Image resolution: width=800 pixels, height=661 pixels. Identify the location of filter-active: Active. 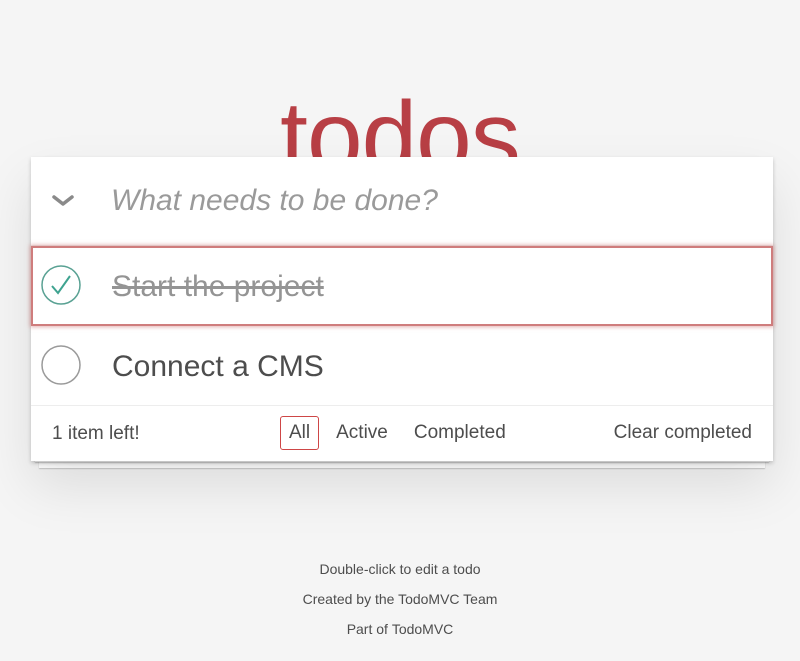
(362, 433).